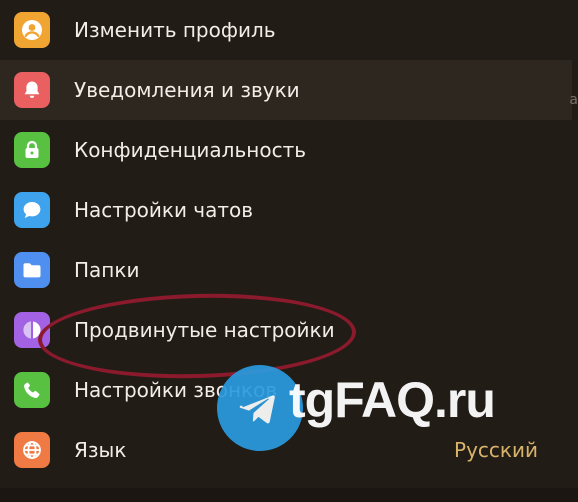 The image size is (578, 502). What do you see at coordinates (32, 90) in the screenshot?
I see `bell-icon` at bounding box center [32, 90].